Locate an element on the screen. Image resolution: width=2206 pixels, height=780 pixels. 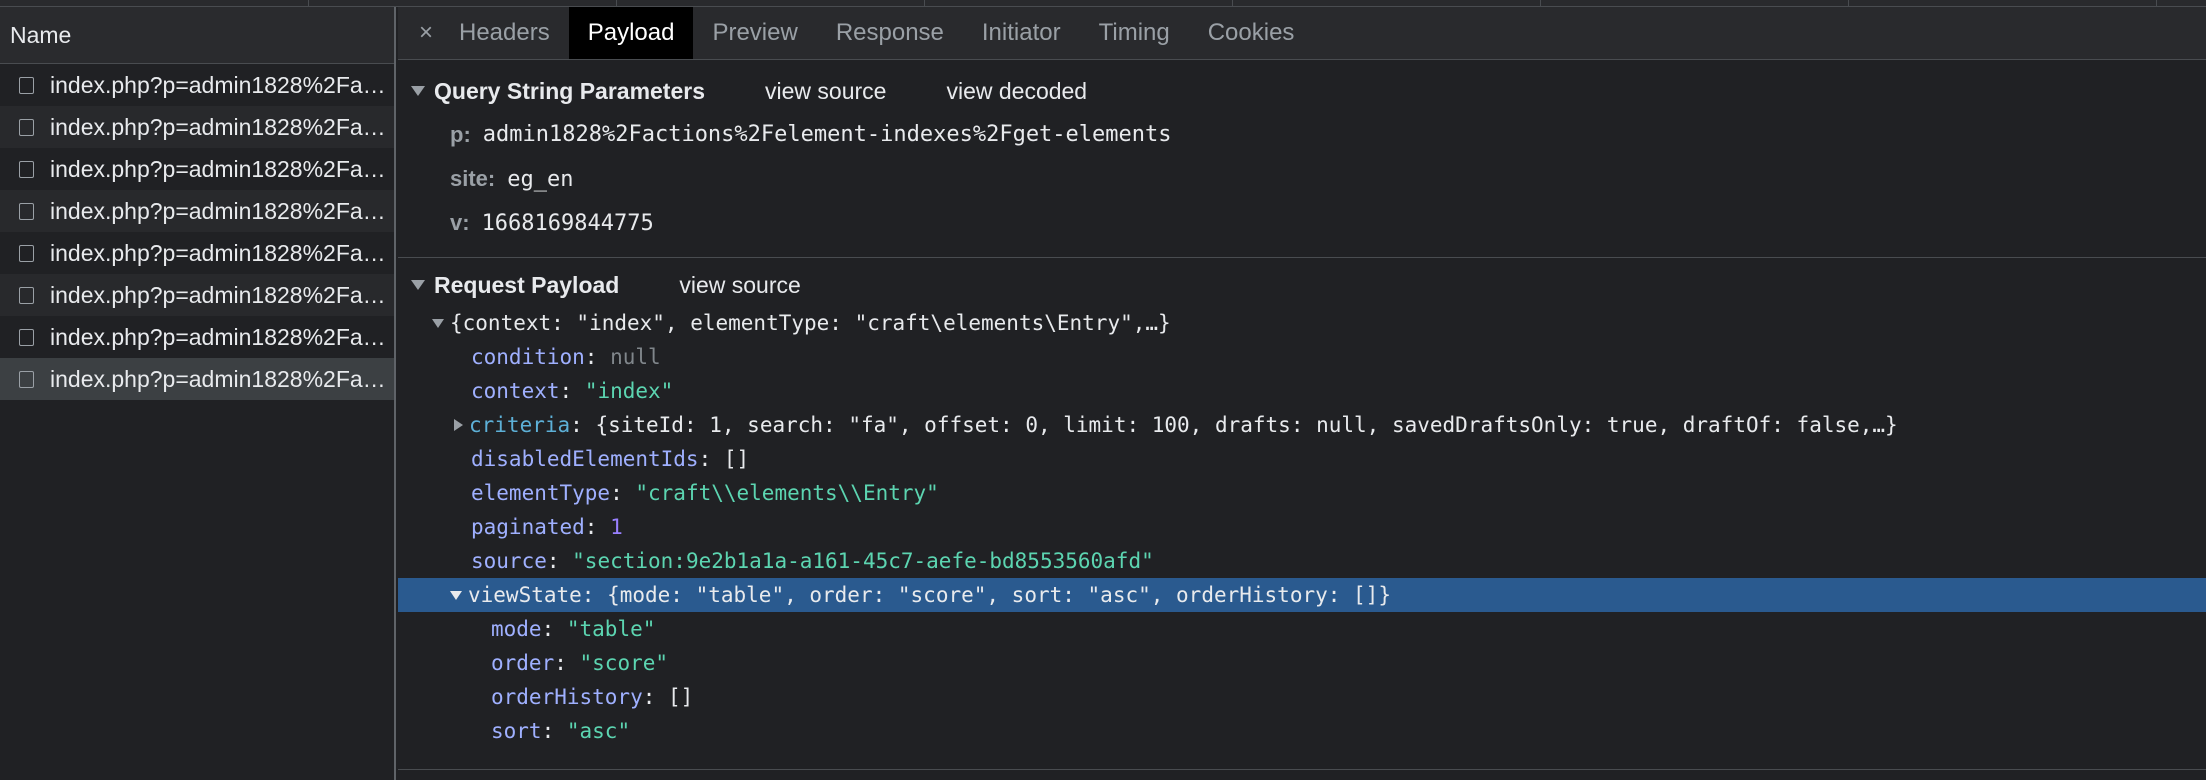
param-key: site: is located at coordinates (473, 178).